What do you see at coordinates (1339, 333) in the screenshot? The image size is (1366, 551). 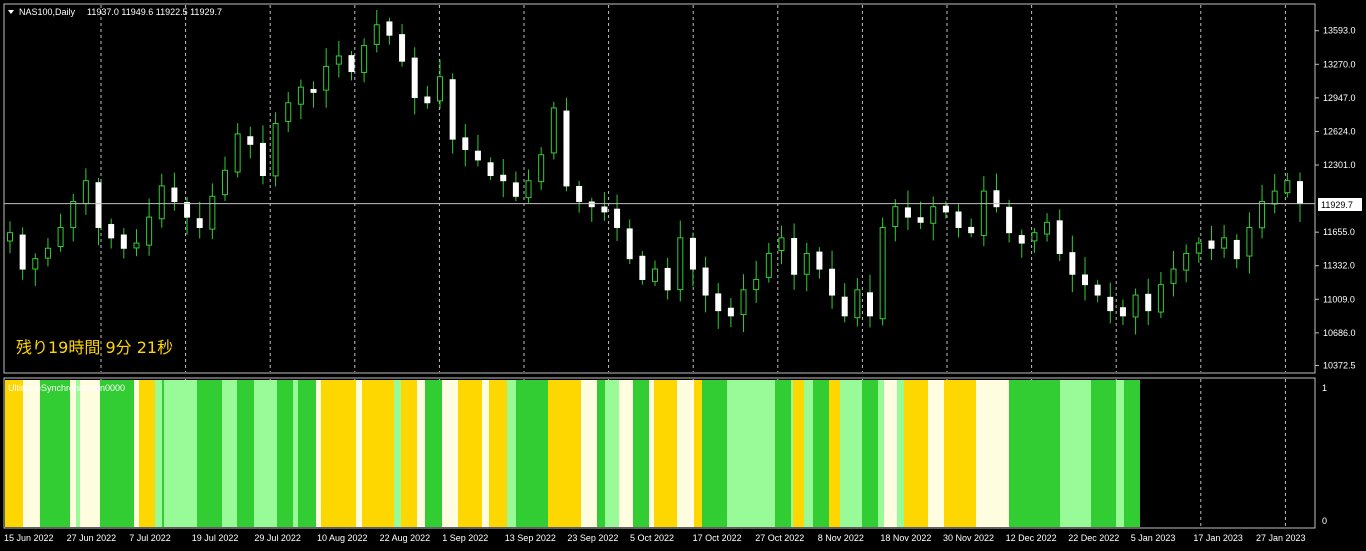 I see `price-tick-label: 10686.0` at bounding box center [1339, 333].